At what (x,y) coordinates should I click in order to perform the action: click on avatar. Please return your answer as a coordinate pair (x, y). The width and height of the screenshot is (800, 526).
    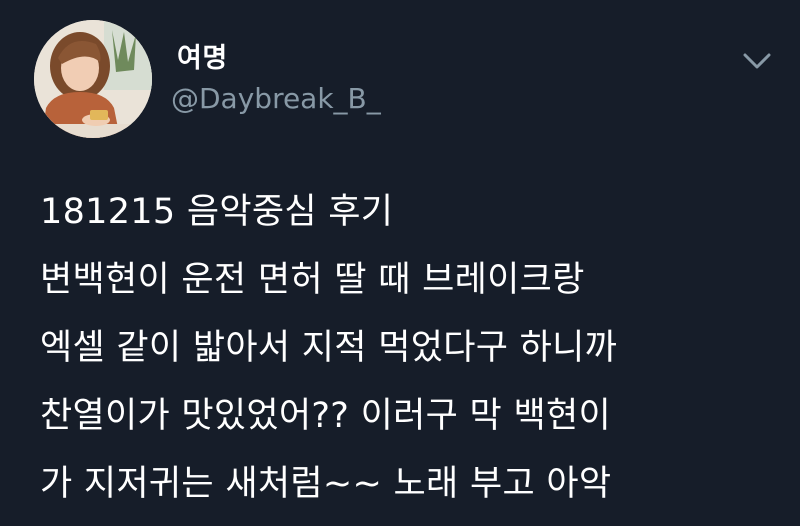
    Looking at the image, I should click on (93, 79).